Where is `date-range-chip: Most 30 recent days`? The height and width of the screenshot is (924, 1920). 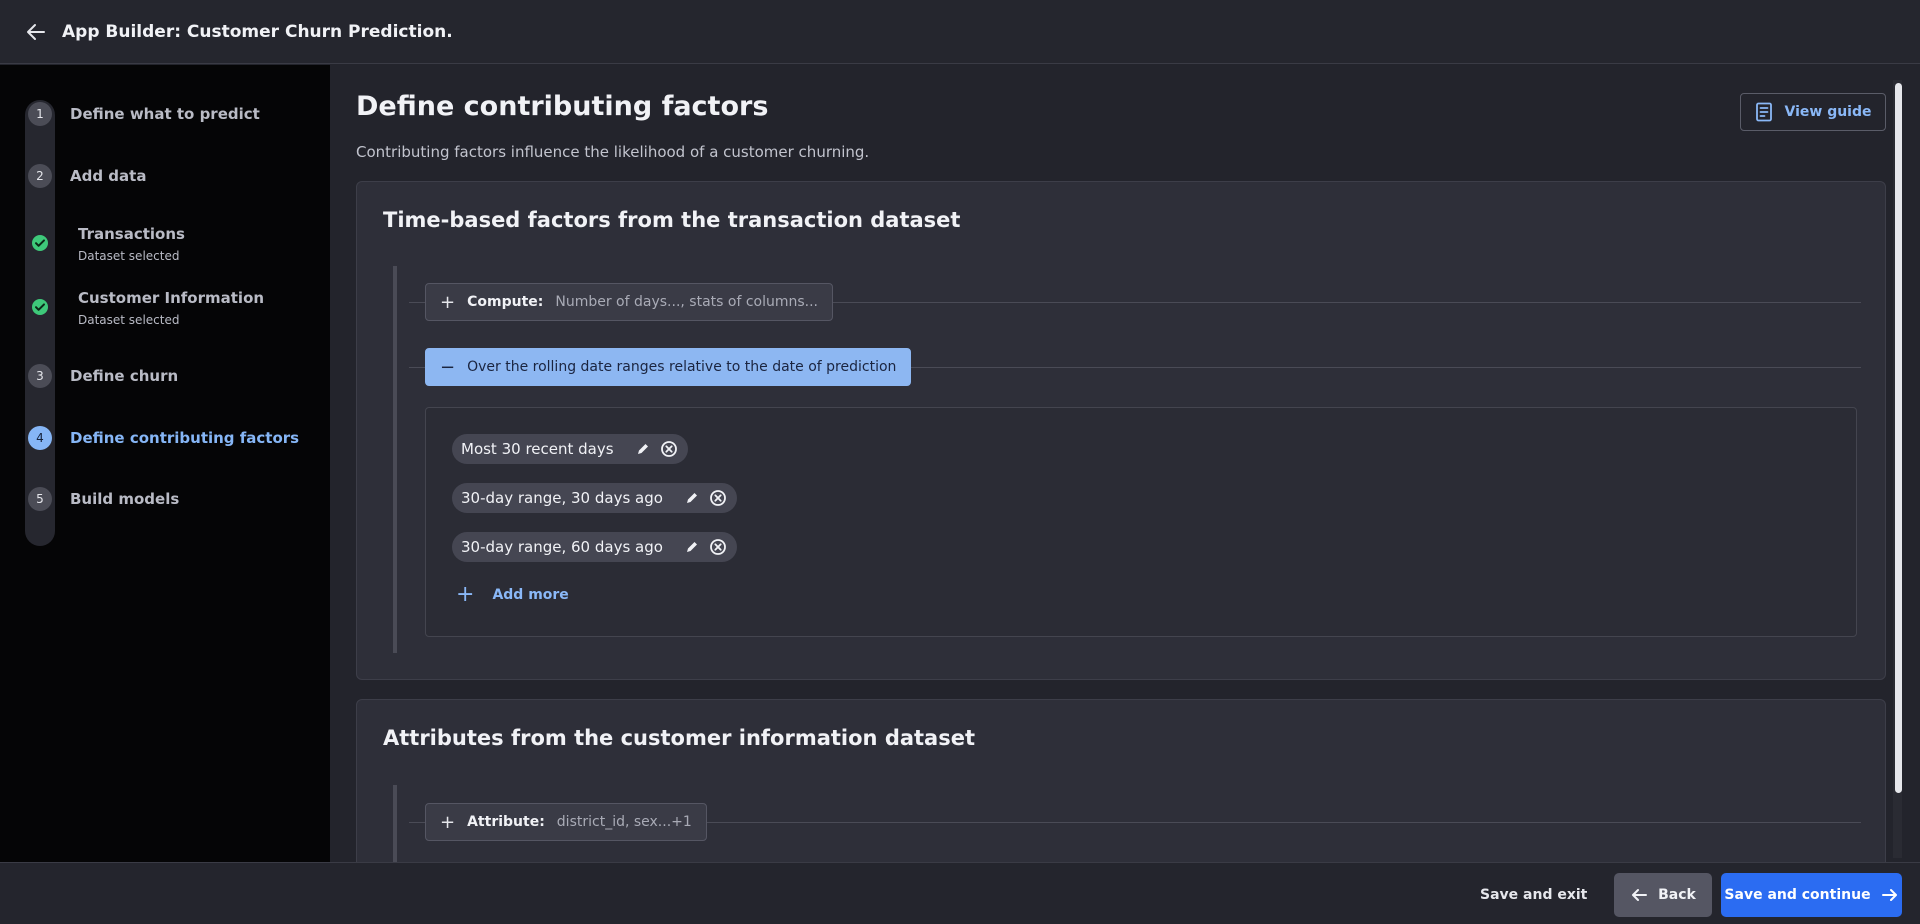 date-range-chip: Most 30 recent days is located at coordinates (570, 449).